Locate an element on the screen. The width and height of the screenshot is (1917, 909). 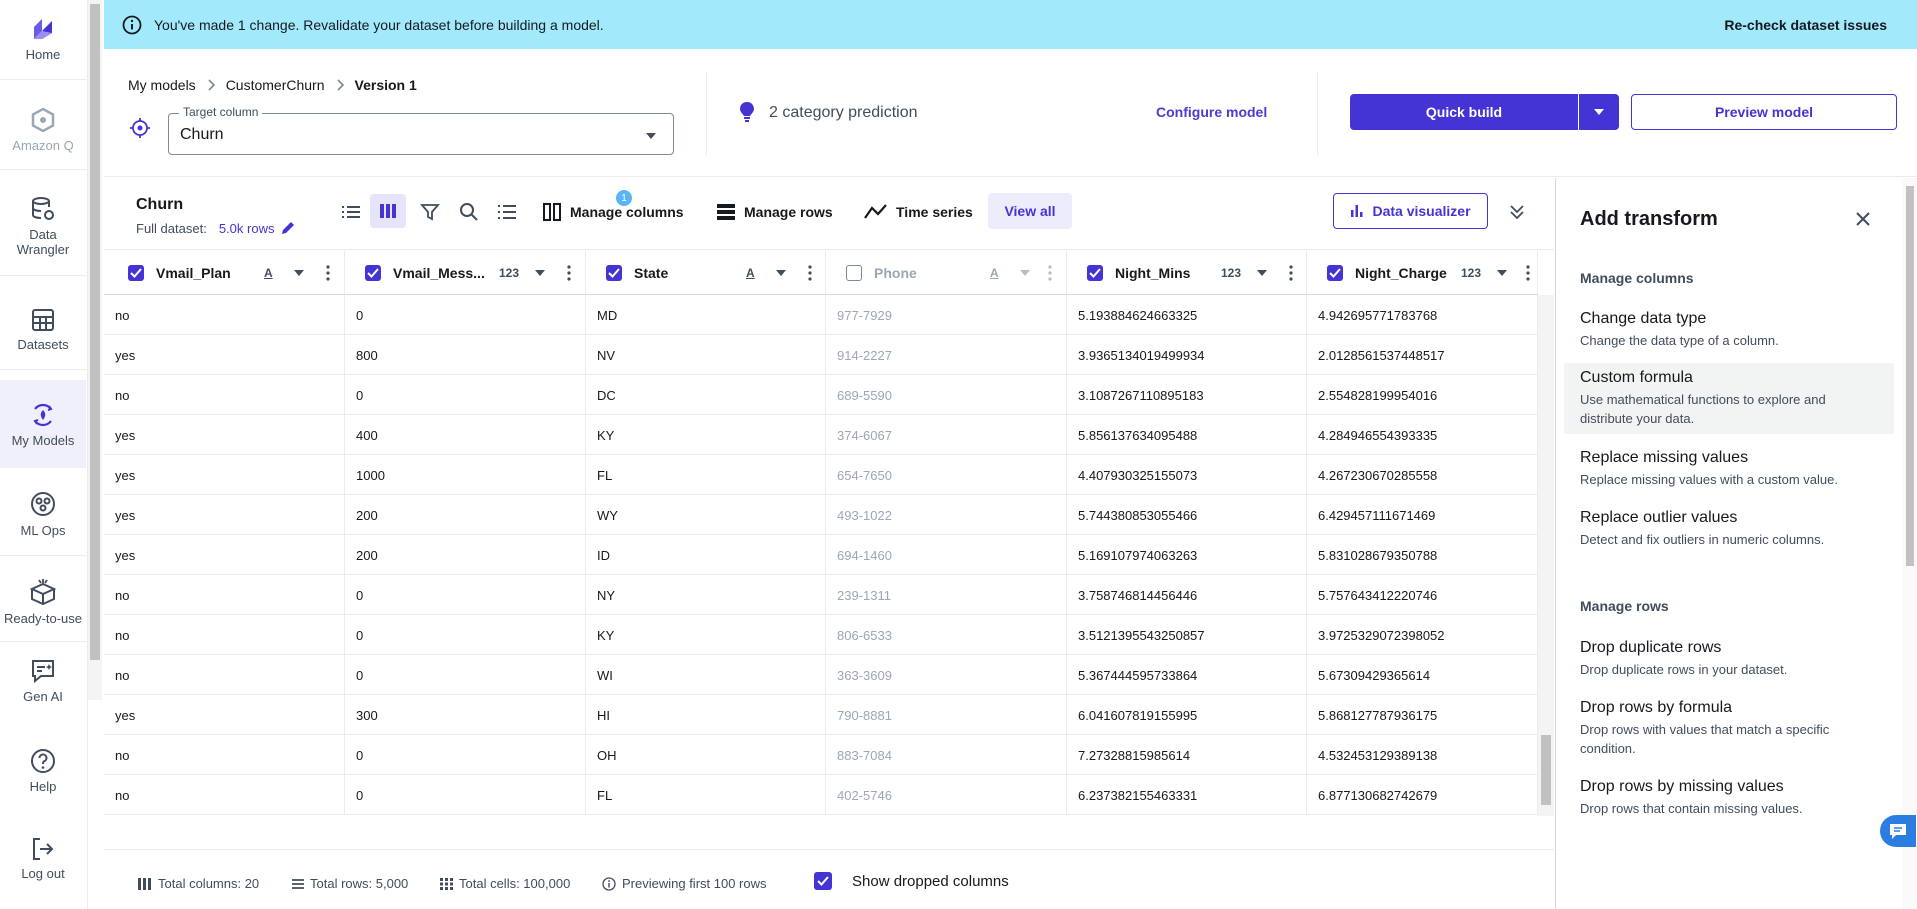
table-cell: 6.877130682742679 is located at coordinates (1422, 795).